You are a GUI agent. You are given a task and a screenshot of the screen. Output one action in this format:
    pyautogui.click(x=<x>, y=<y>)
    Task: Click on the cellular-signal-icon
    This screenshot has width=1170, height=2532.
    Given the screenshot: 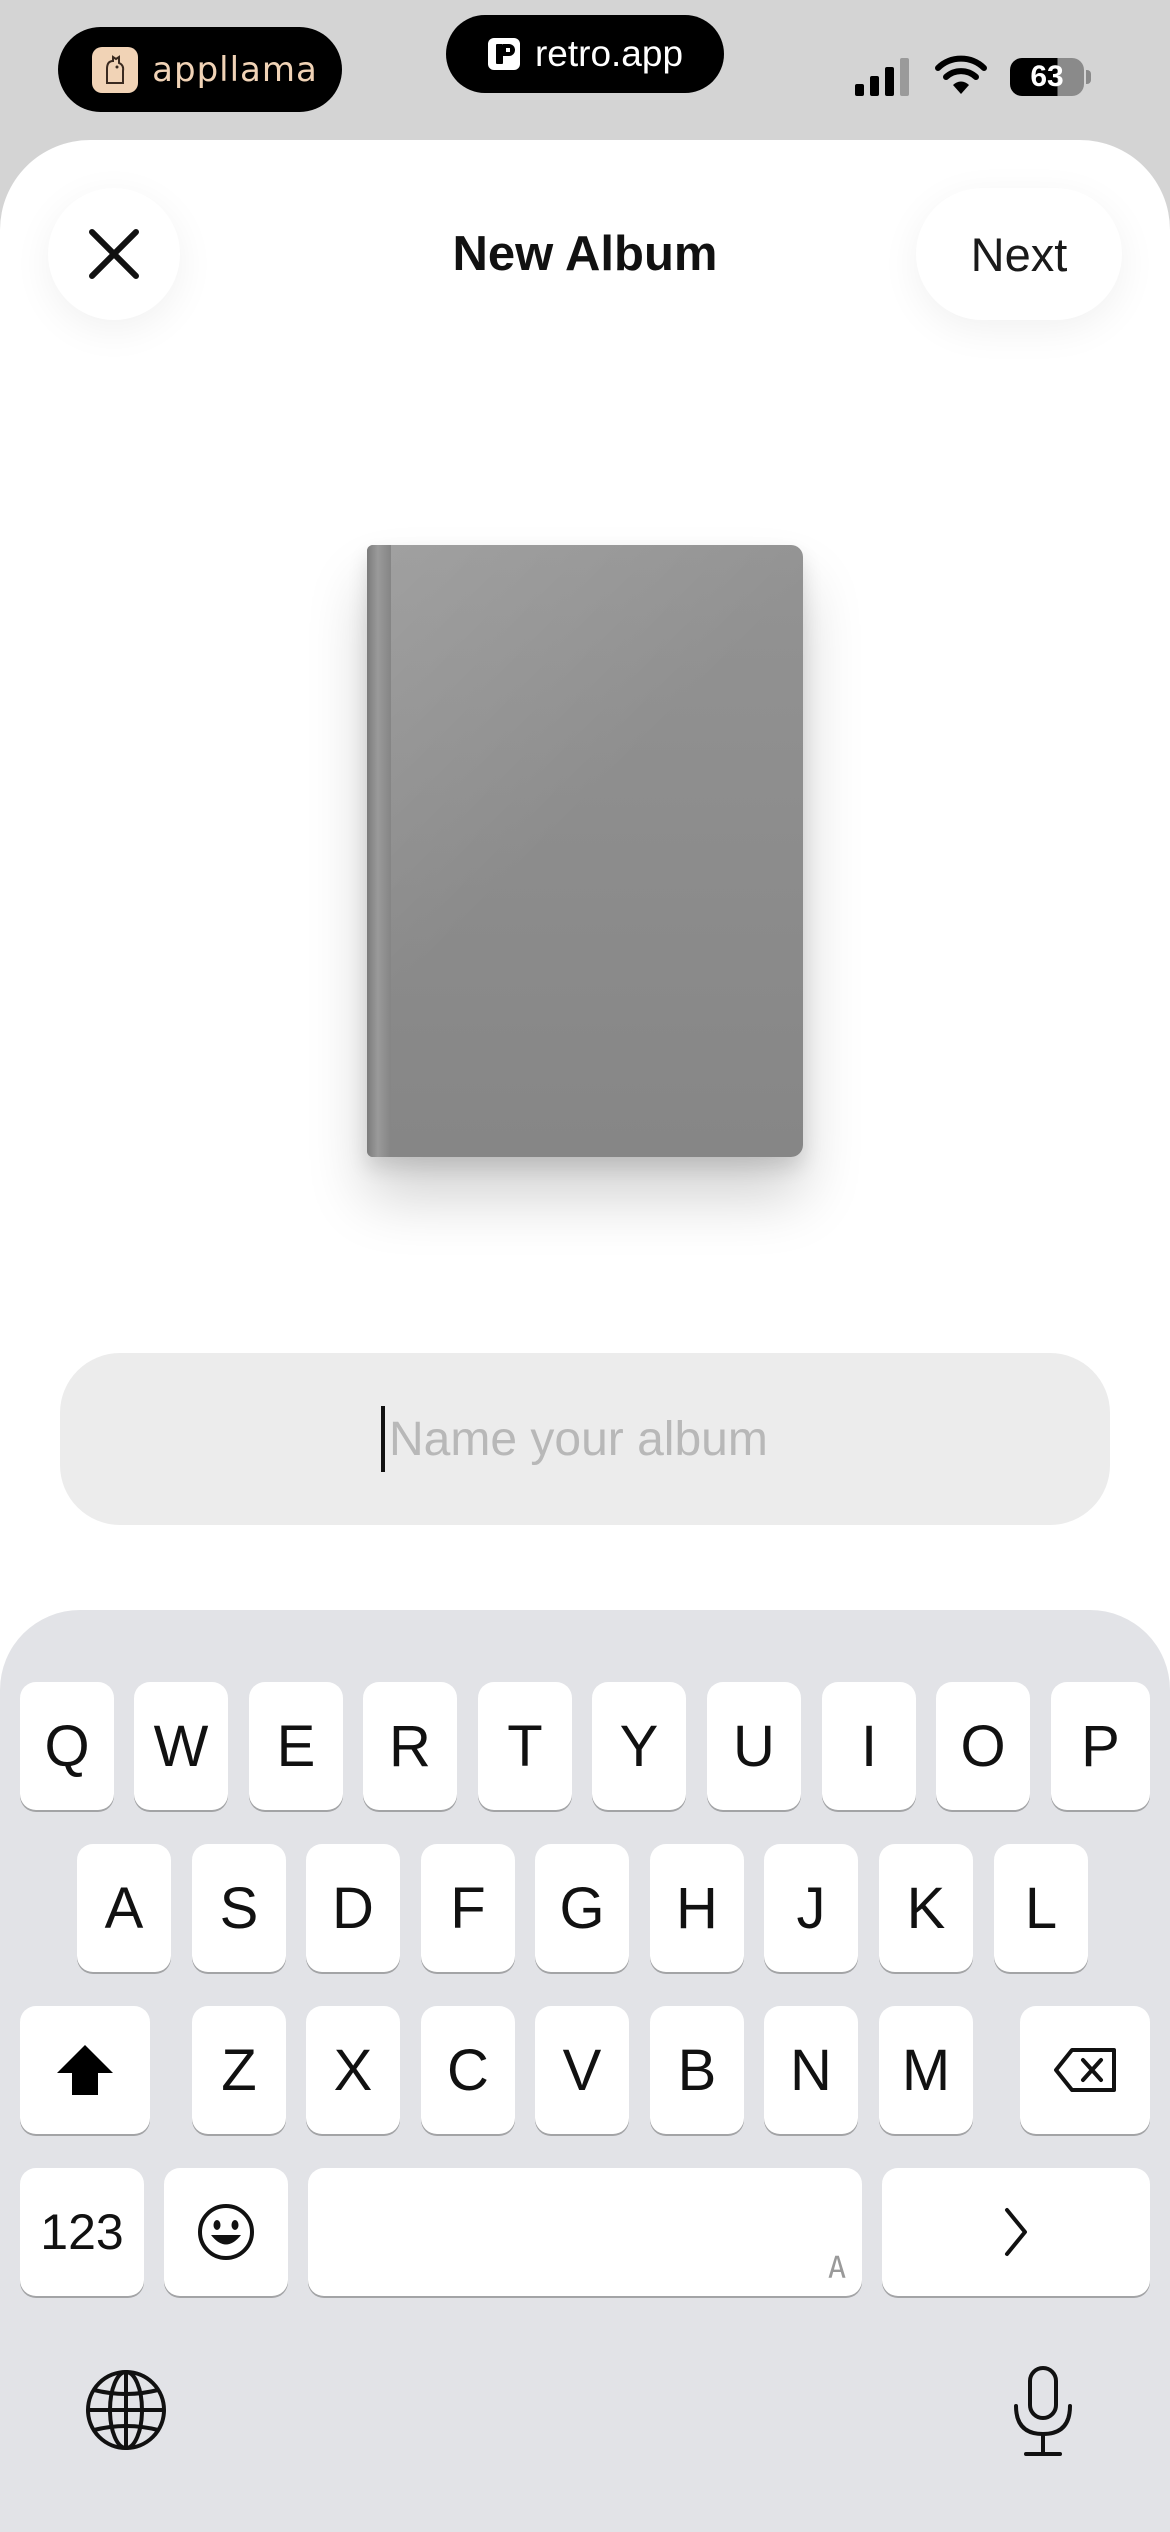 What is the action you would take?
    pyautogui.click(x=882, y=77)
    